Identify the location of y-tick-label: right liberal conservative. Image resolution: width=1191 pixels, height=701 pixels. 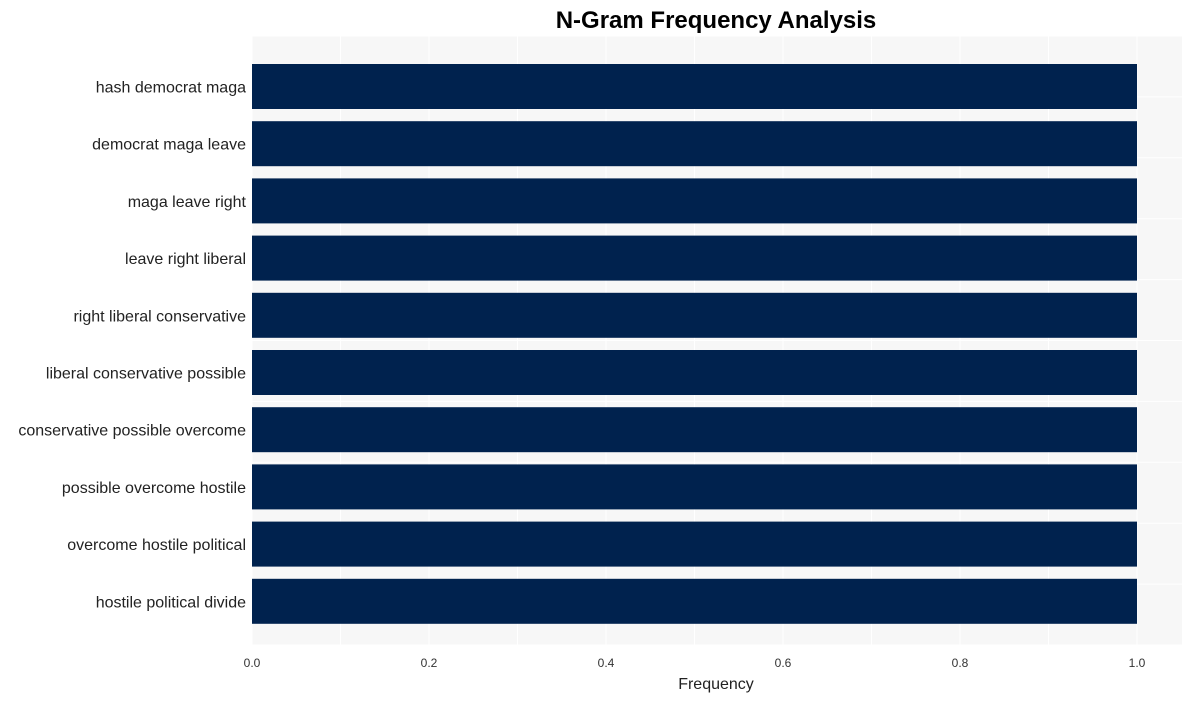
(159, 316).